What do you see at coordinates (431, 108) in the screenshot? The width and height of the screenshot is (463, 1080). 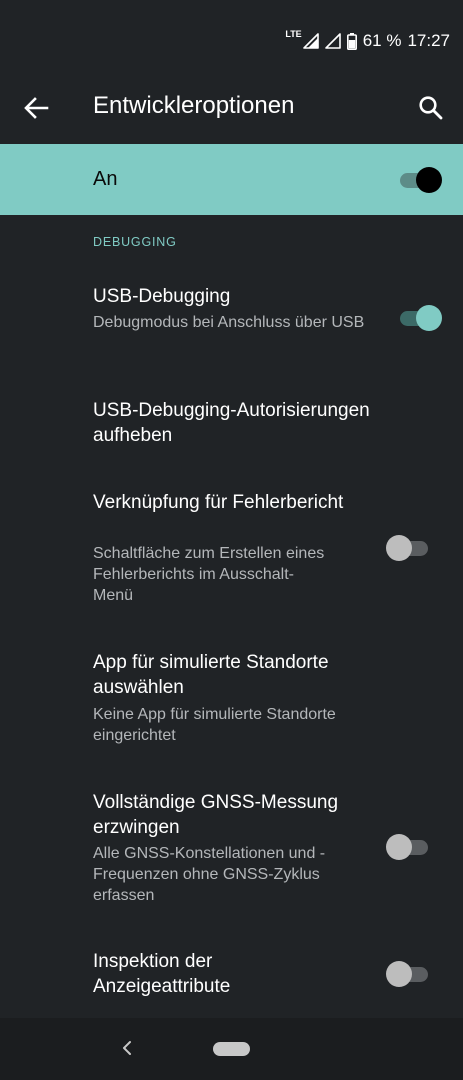 I see `search-icon` at bounding box center [431, 108].